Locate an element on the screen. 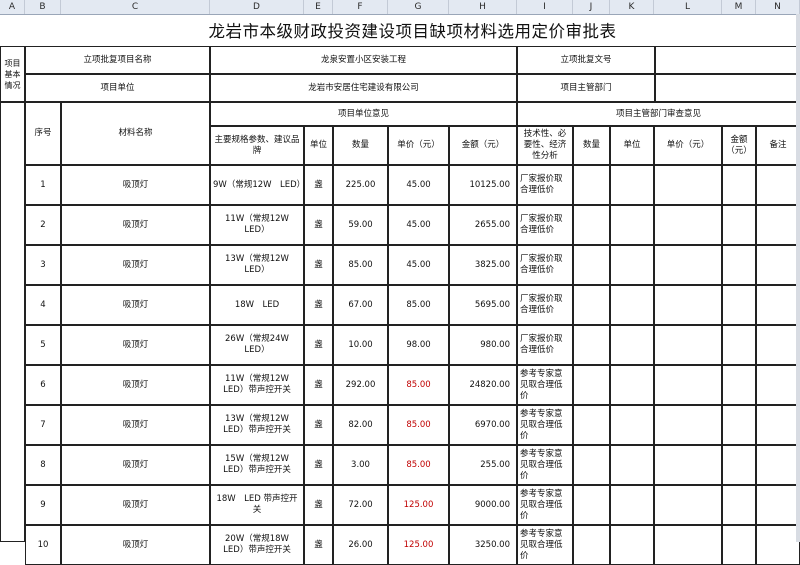 Image resolution: width=800 pixels, height=565 pixels. row-amount-cell: 3825.00 is located at coordinates (483, 265).